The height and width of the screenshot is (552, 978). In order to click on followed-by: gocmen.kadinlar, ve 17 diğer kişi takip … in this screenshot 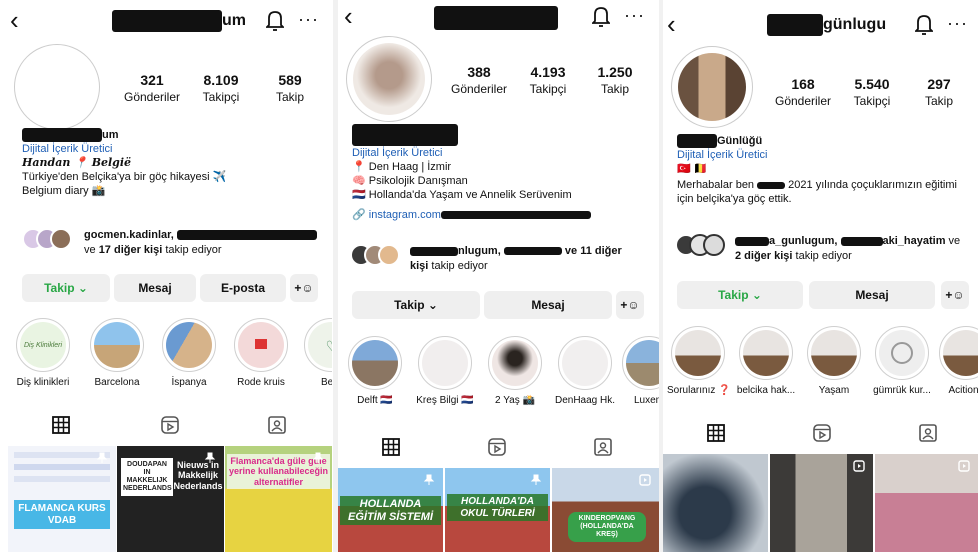, I will do `click(175, 242)`.